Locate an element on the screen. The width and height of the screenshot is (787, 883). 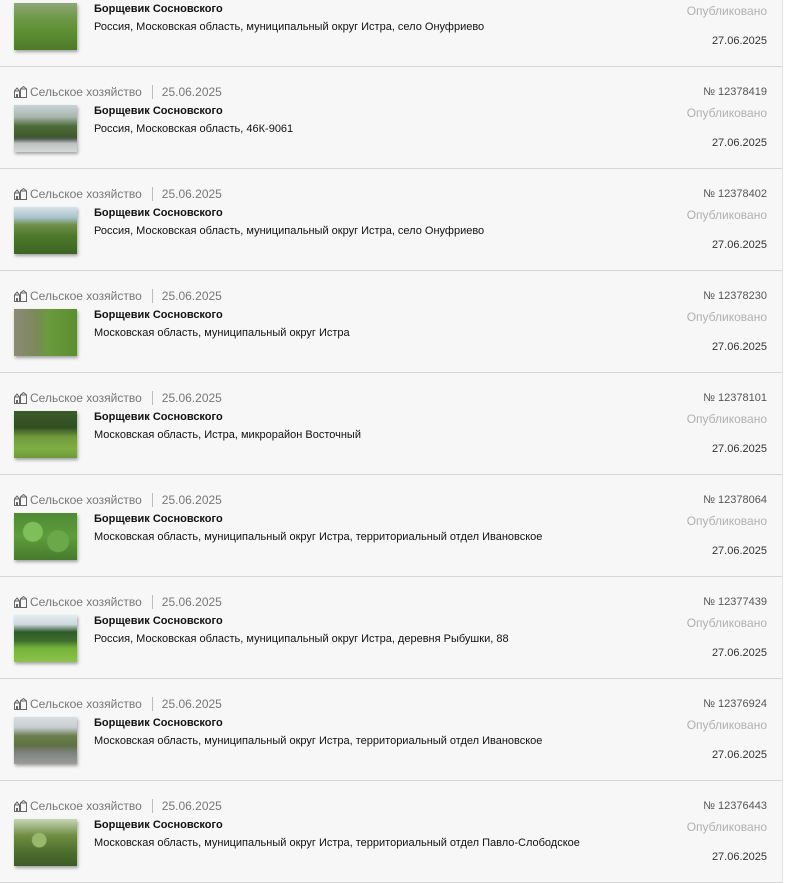
item-number: № 12376924 is located at coordinates (735, 704).